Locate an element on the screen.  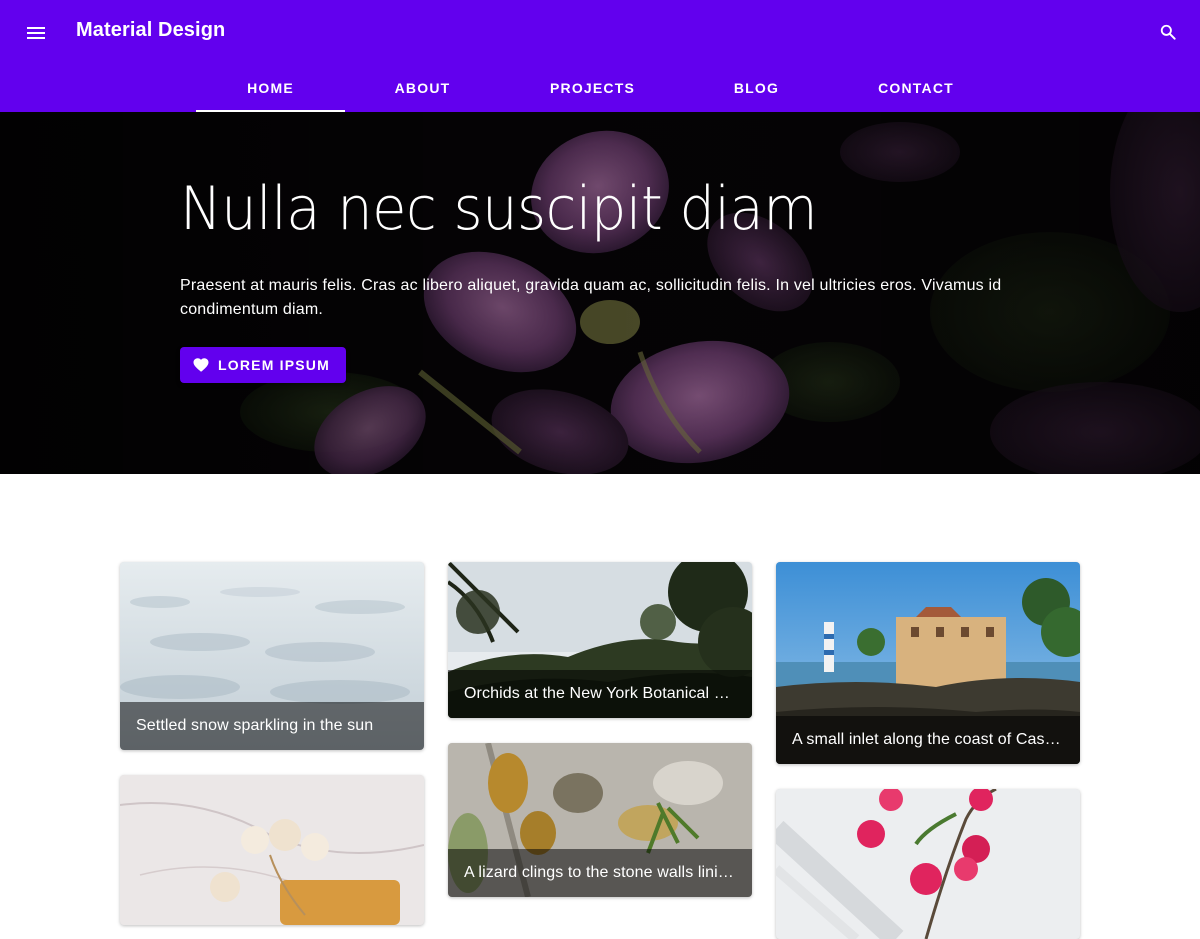
menu-button is located at coordinates (36, 33).